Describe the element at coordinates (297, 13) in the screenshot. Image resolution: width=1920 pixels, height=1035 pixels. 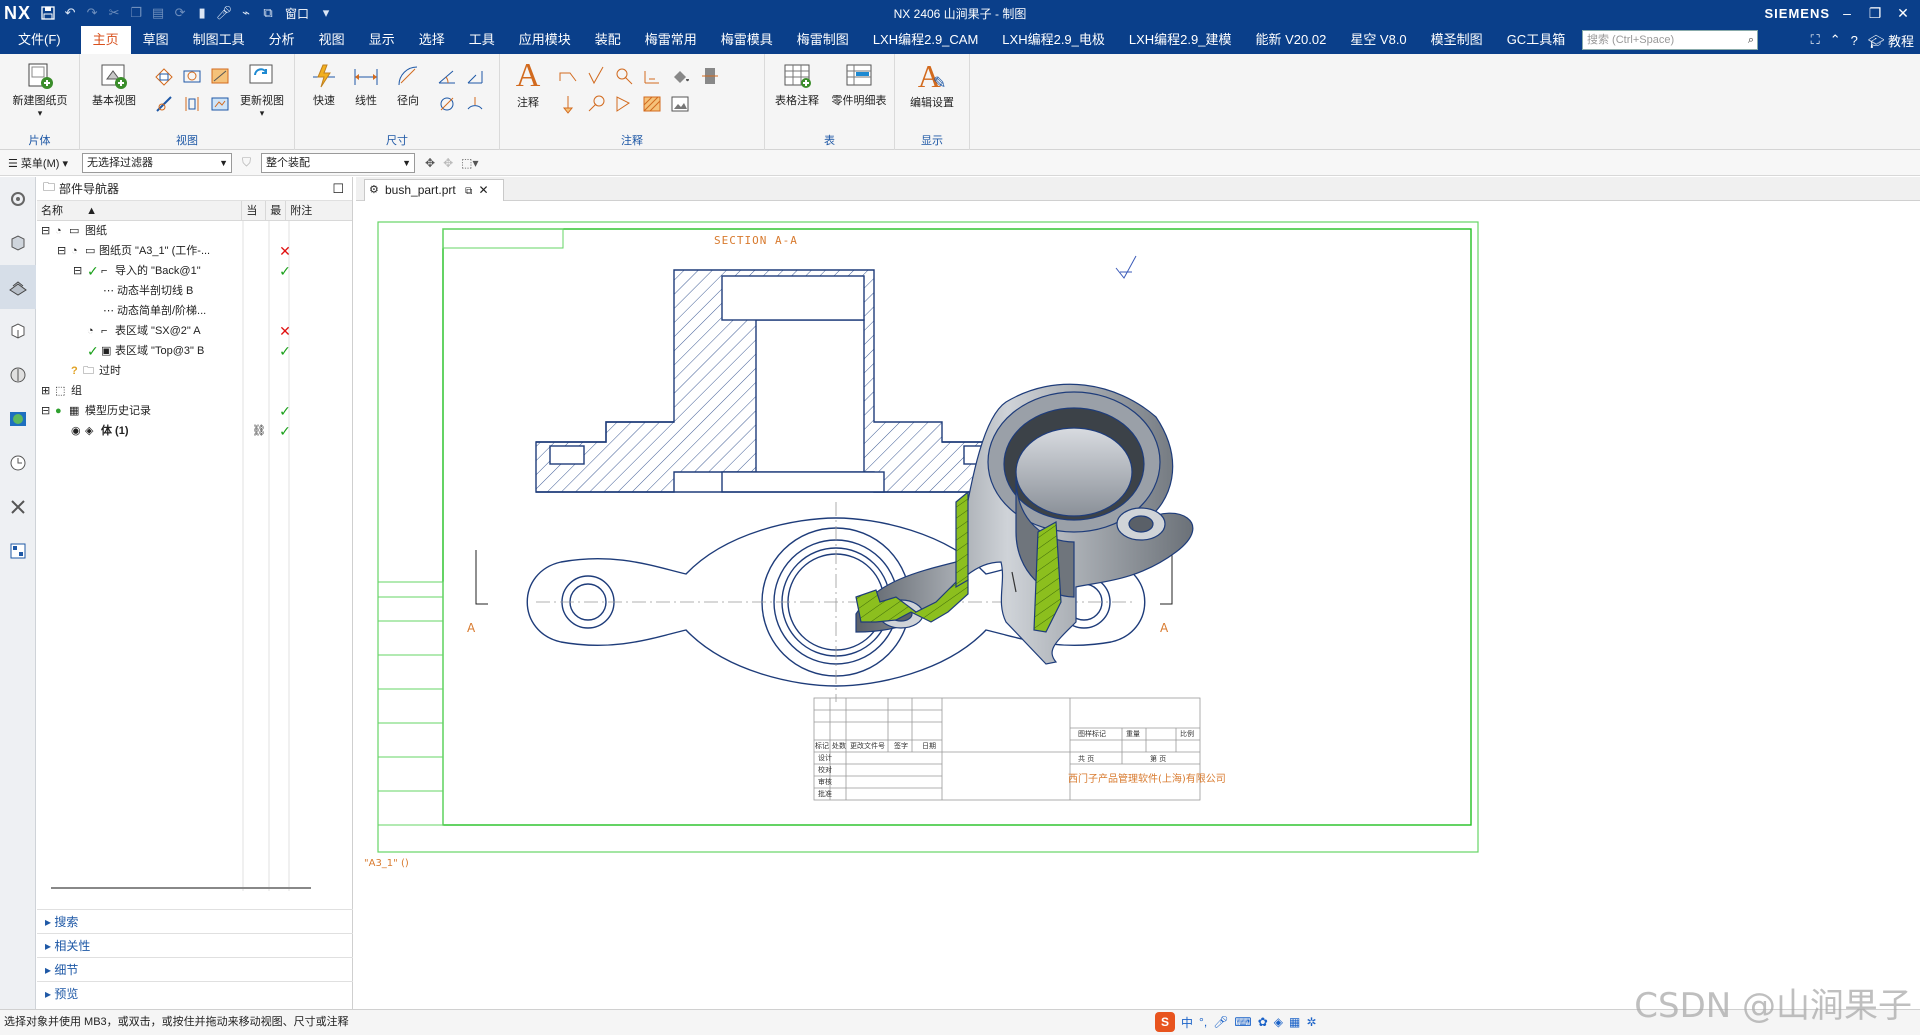
I see `window-menu: 窗口` at that location.